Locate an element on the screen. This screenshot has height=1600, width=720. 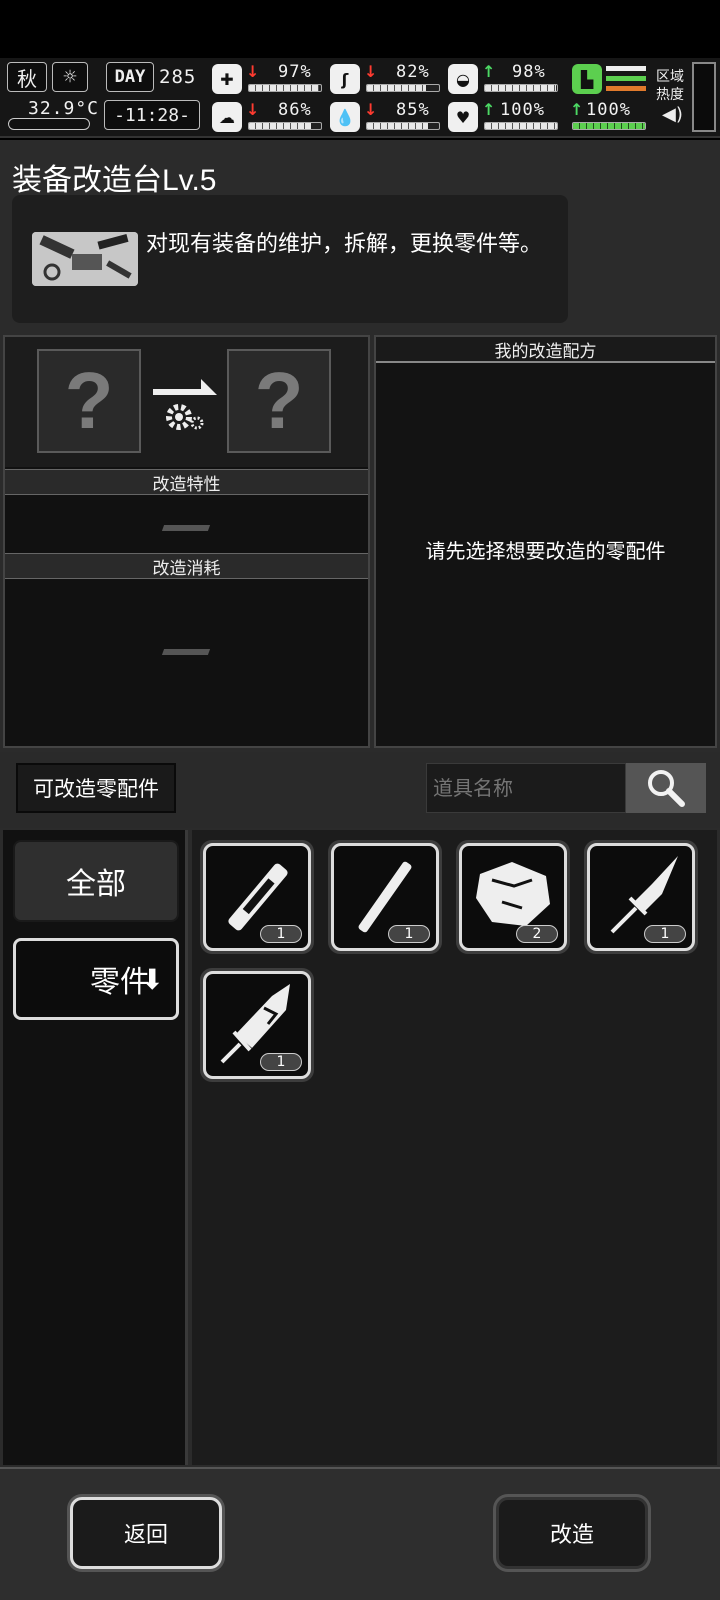
recipes-header: 我的改造配方 is located at coordinates (545, 350).